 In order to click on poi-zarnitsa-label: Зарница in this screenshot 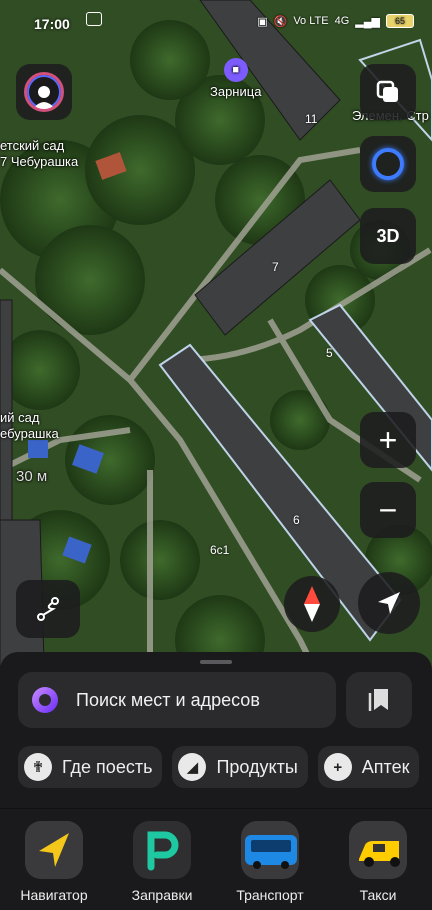, I will do `click(235, 91)`.